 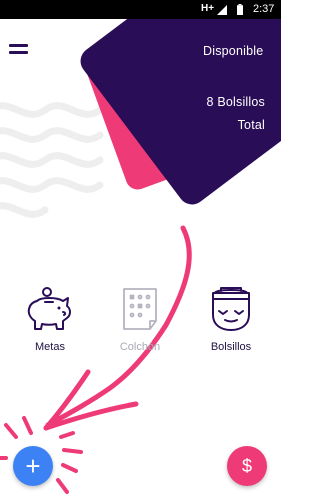 I want to click on category-label-bolsillos: Bolsillos, so click(x=231, y=347).